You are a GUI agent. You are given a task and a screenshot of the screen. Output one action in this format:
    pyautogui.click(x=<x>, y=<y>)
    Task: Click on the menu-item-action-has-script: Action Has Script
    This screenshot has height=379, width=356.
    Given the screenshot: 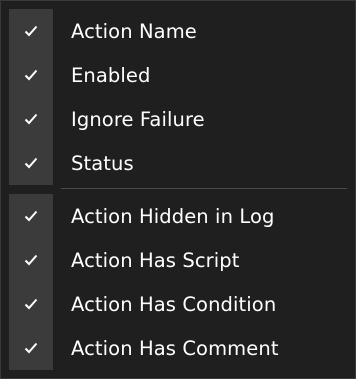 What is the action you would take?
    pyautogui.click(x=179, y=260)
    